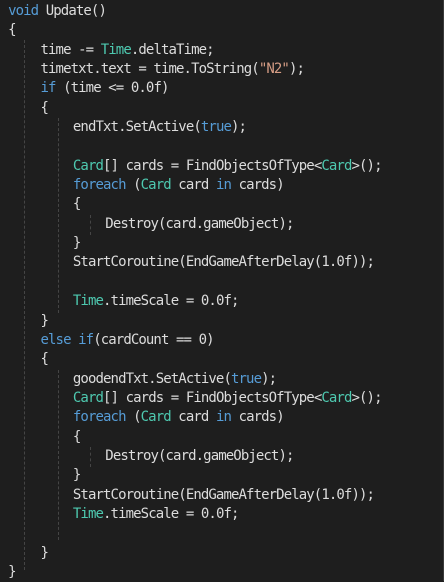 Image resolution: width=444 pixels, height=582 pixels. I want to click on code-token-default: .deltaTime;, so click(172, 49).